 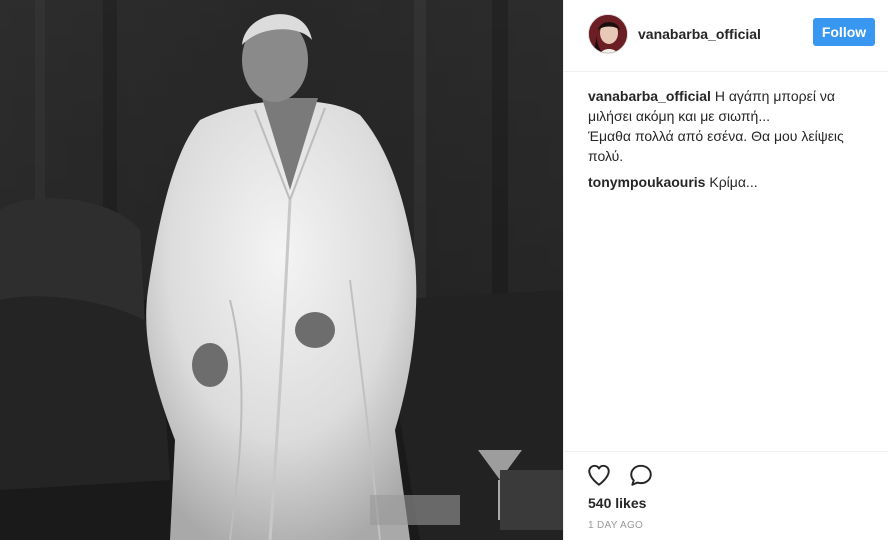 What do you see at coordinates (649, 96) in the screenshot?
I see `caption-username: vanabarba_official` at bounding box center [649, 96].